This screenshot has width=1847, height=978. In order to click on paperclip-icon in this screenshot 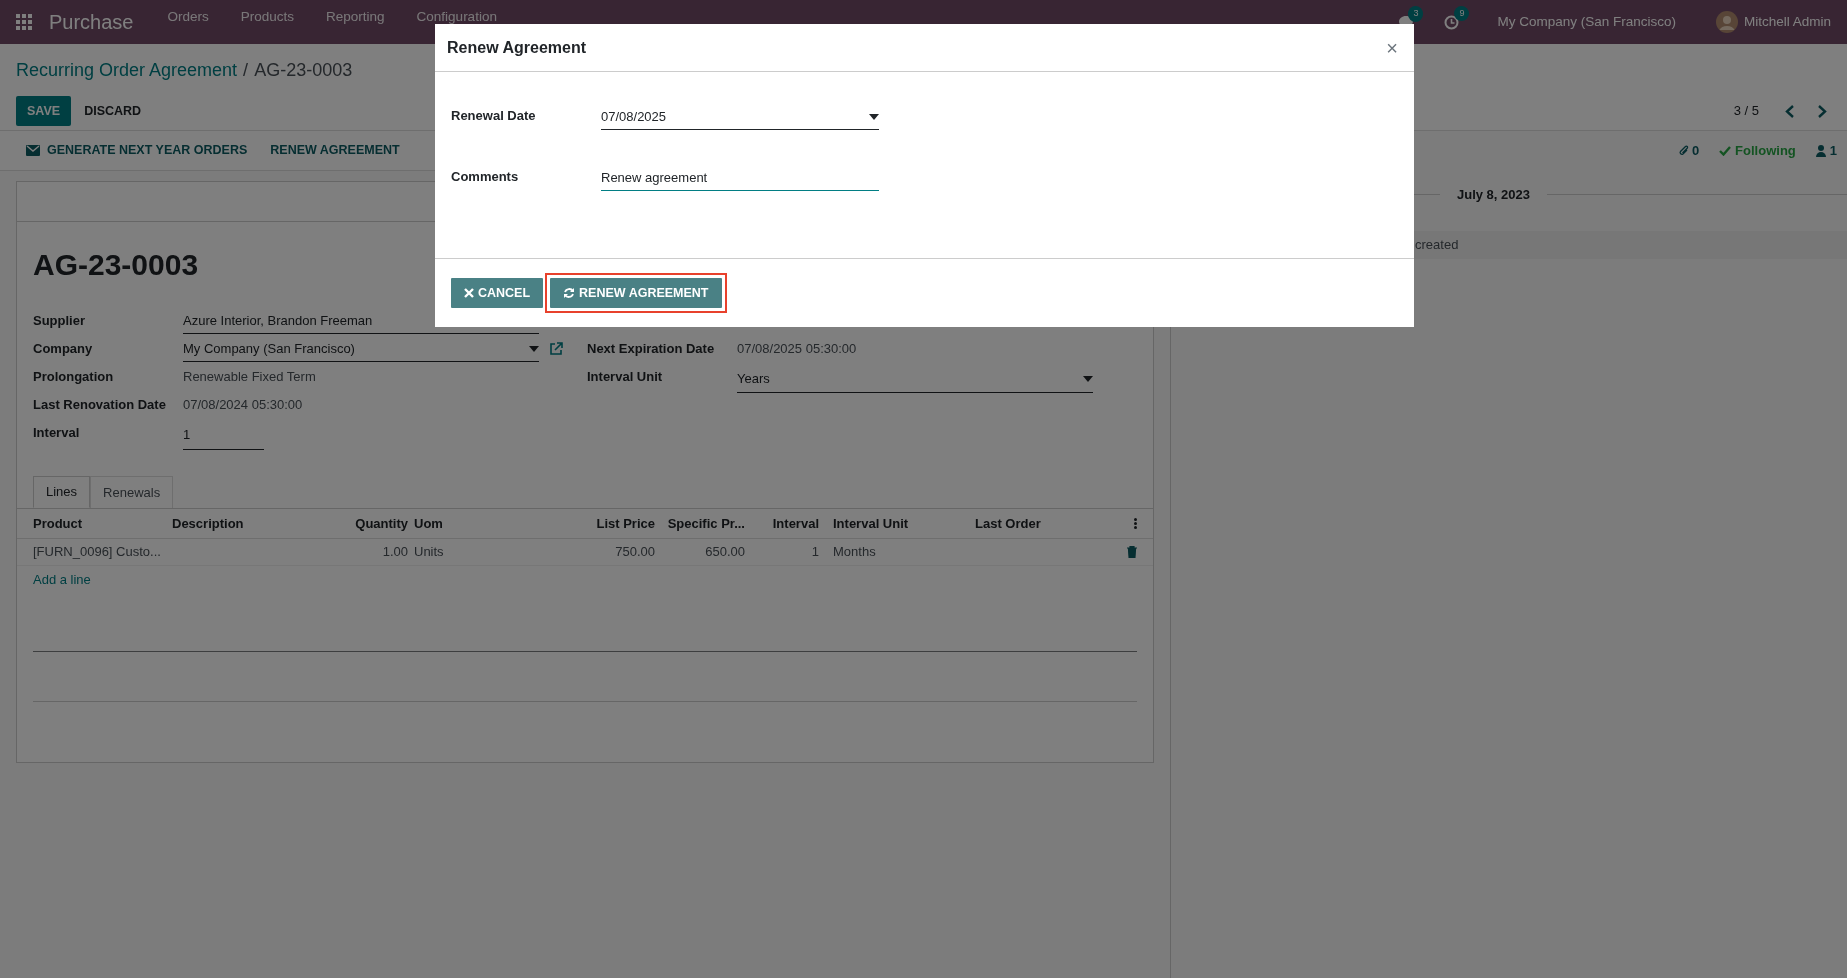, I will do `click(1683, 151)`.